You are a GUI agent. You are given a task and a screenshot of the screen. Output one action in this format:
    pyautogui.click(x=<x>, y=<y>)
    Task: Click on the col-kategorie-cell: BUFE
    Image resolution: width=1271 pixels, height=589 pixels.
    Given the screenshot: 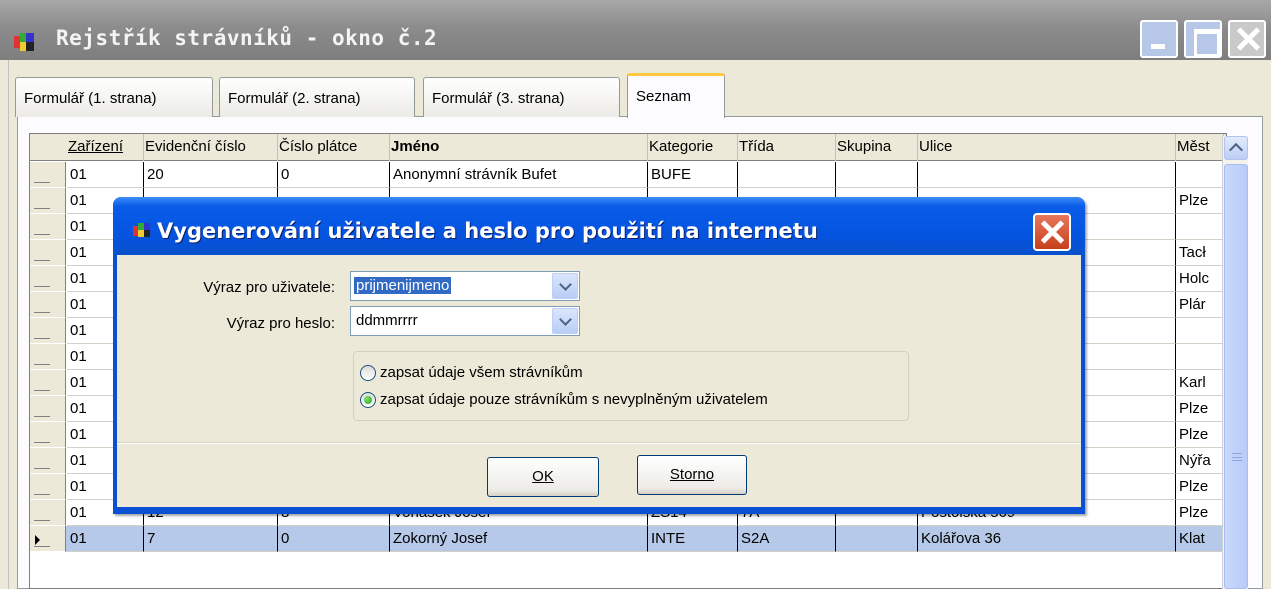 What is the action you would take?
    pyautogui.click(x=693, y=175)
    